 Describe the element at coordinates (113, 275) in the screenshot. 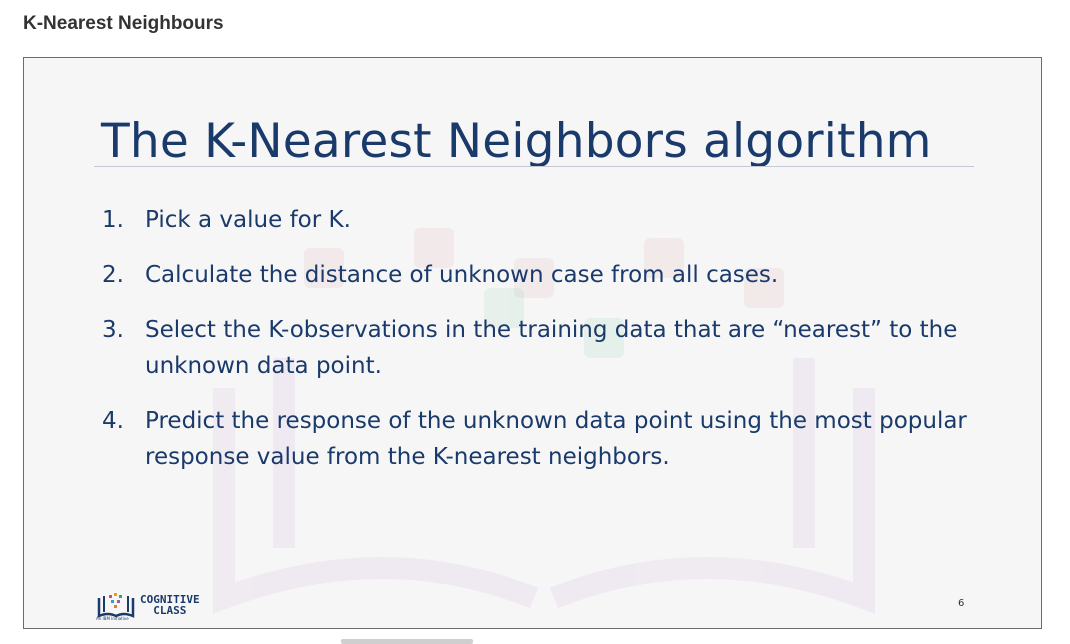

I see `step-number: 2.` at that location.